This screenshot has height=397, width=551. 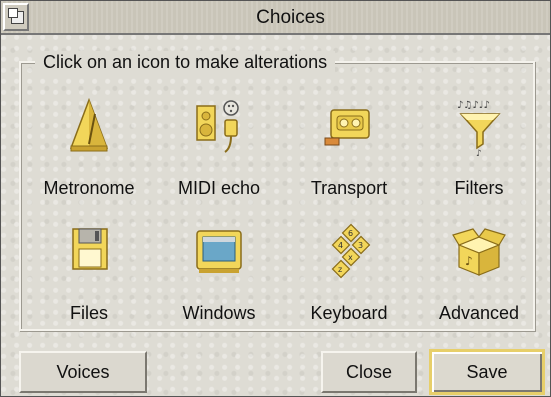 I want to click on voices-button: Voices, so click(x=83, y=372).